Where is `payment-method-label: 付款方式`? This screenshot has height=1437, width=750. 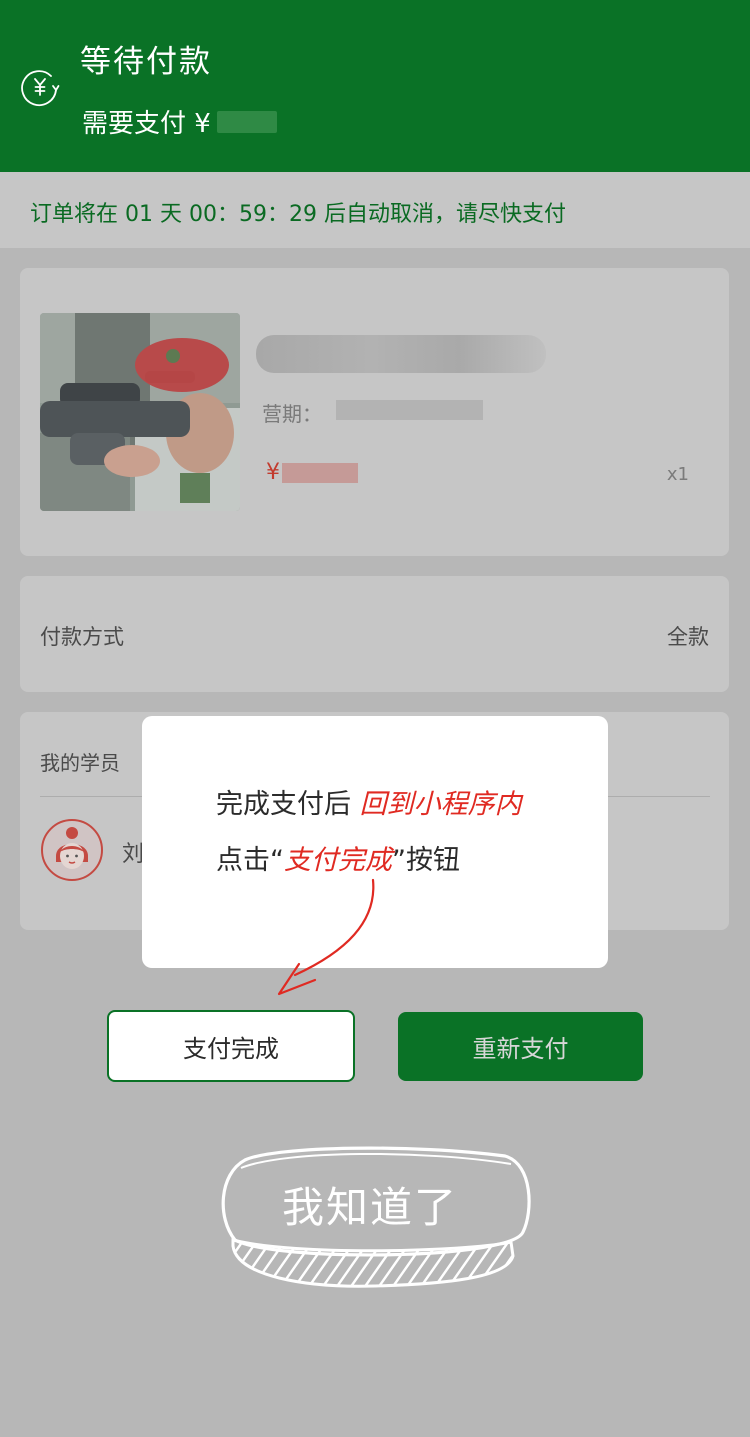
payment-method-label: 付款方式 is located at coordinates (82, 637).